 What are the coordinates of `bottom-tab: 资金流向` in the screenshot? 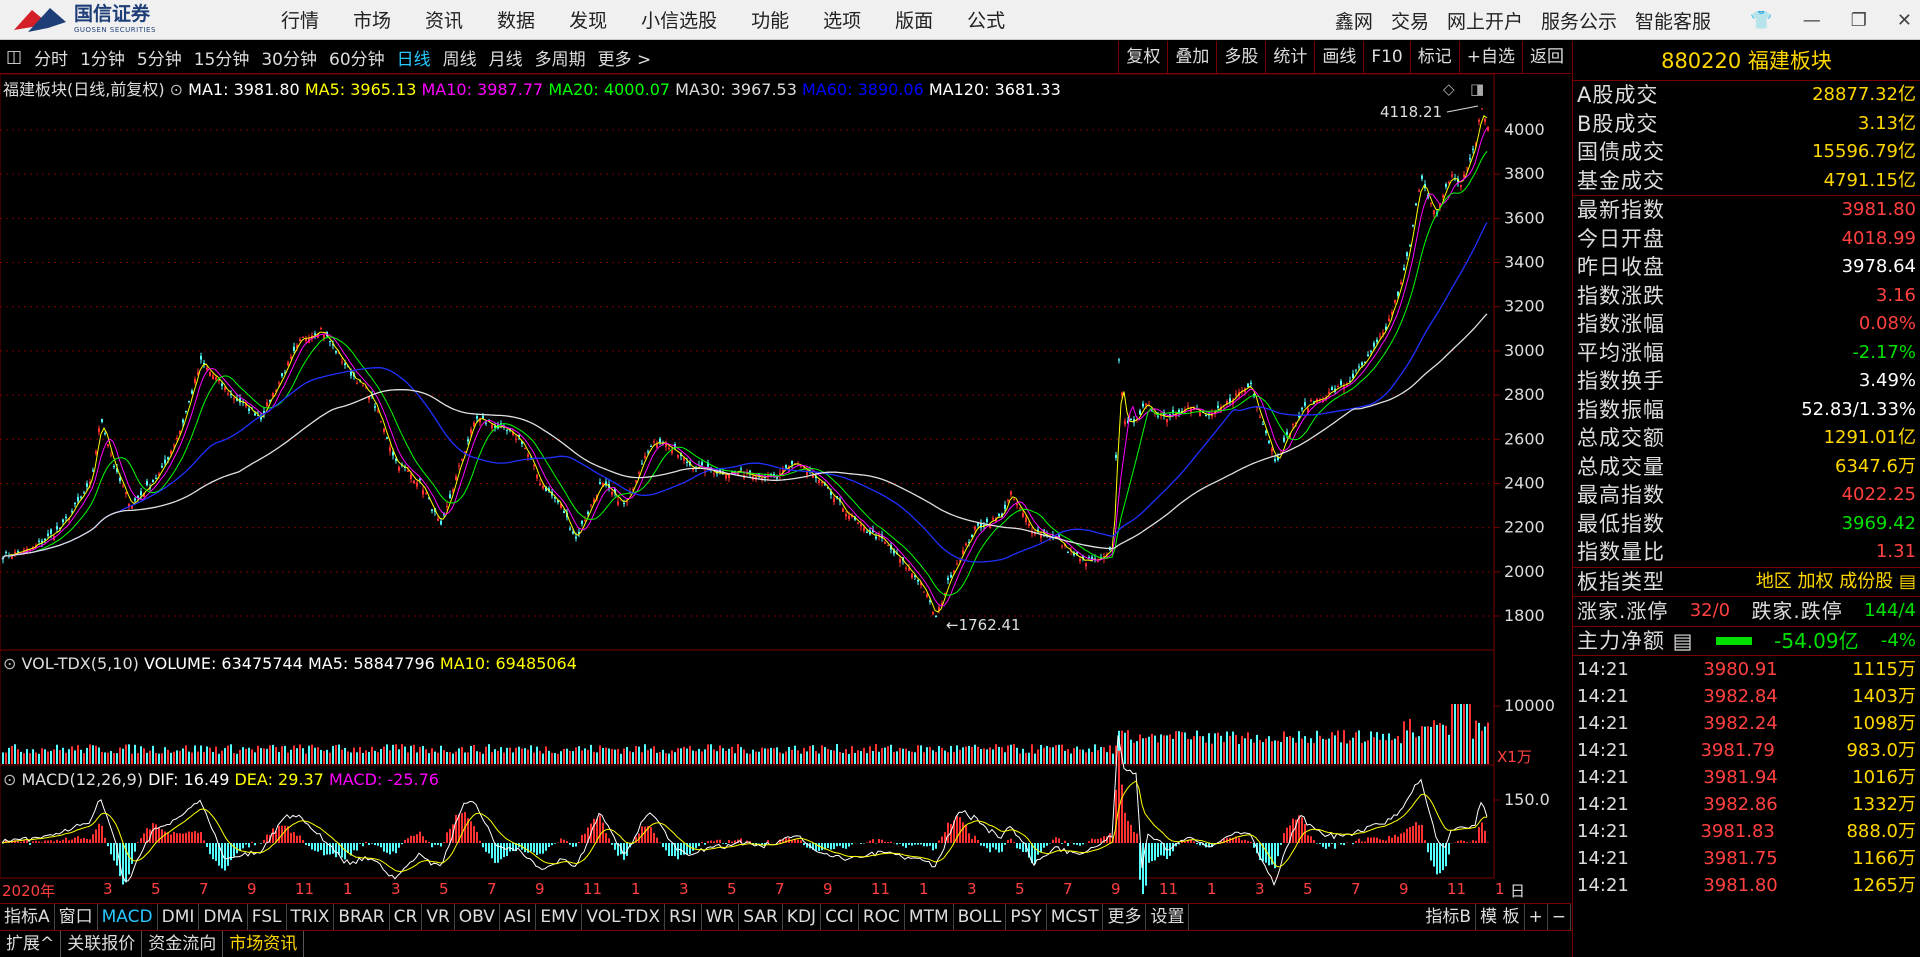 It's located at (183, 943).